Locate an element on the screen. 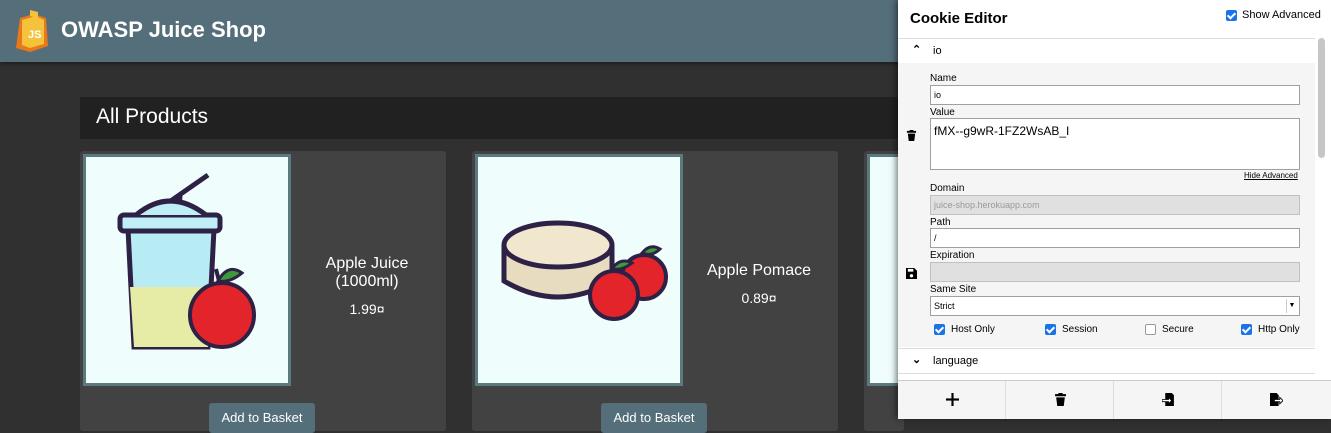 This screenshot has width=1331, height=433. cookie-header-language: ⌄ language is located at coordinates (1106, 361).